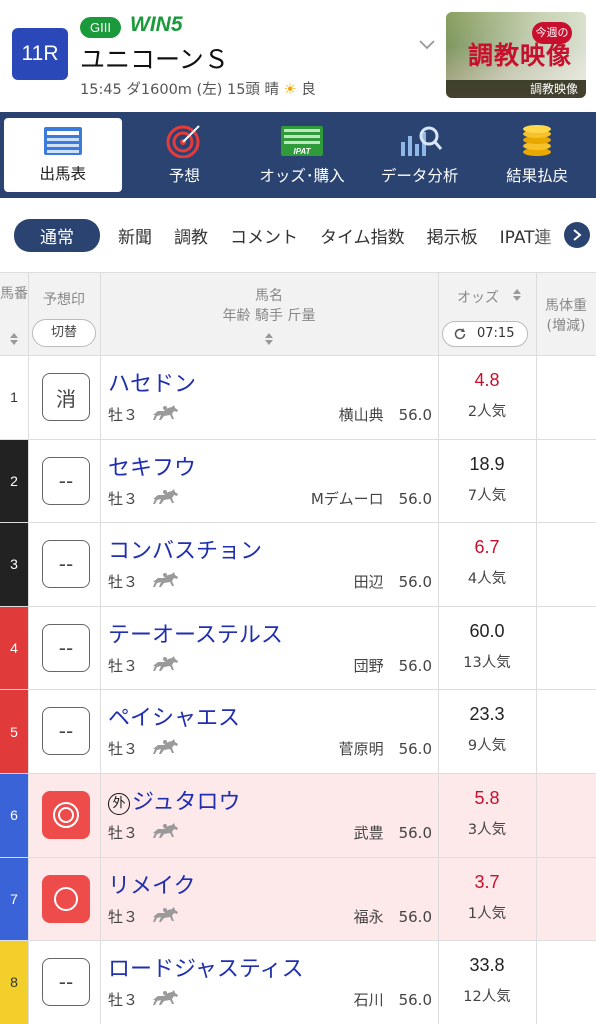  I want to click on chevron-down-icon, so click(427, 45).